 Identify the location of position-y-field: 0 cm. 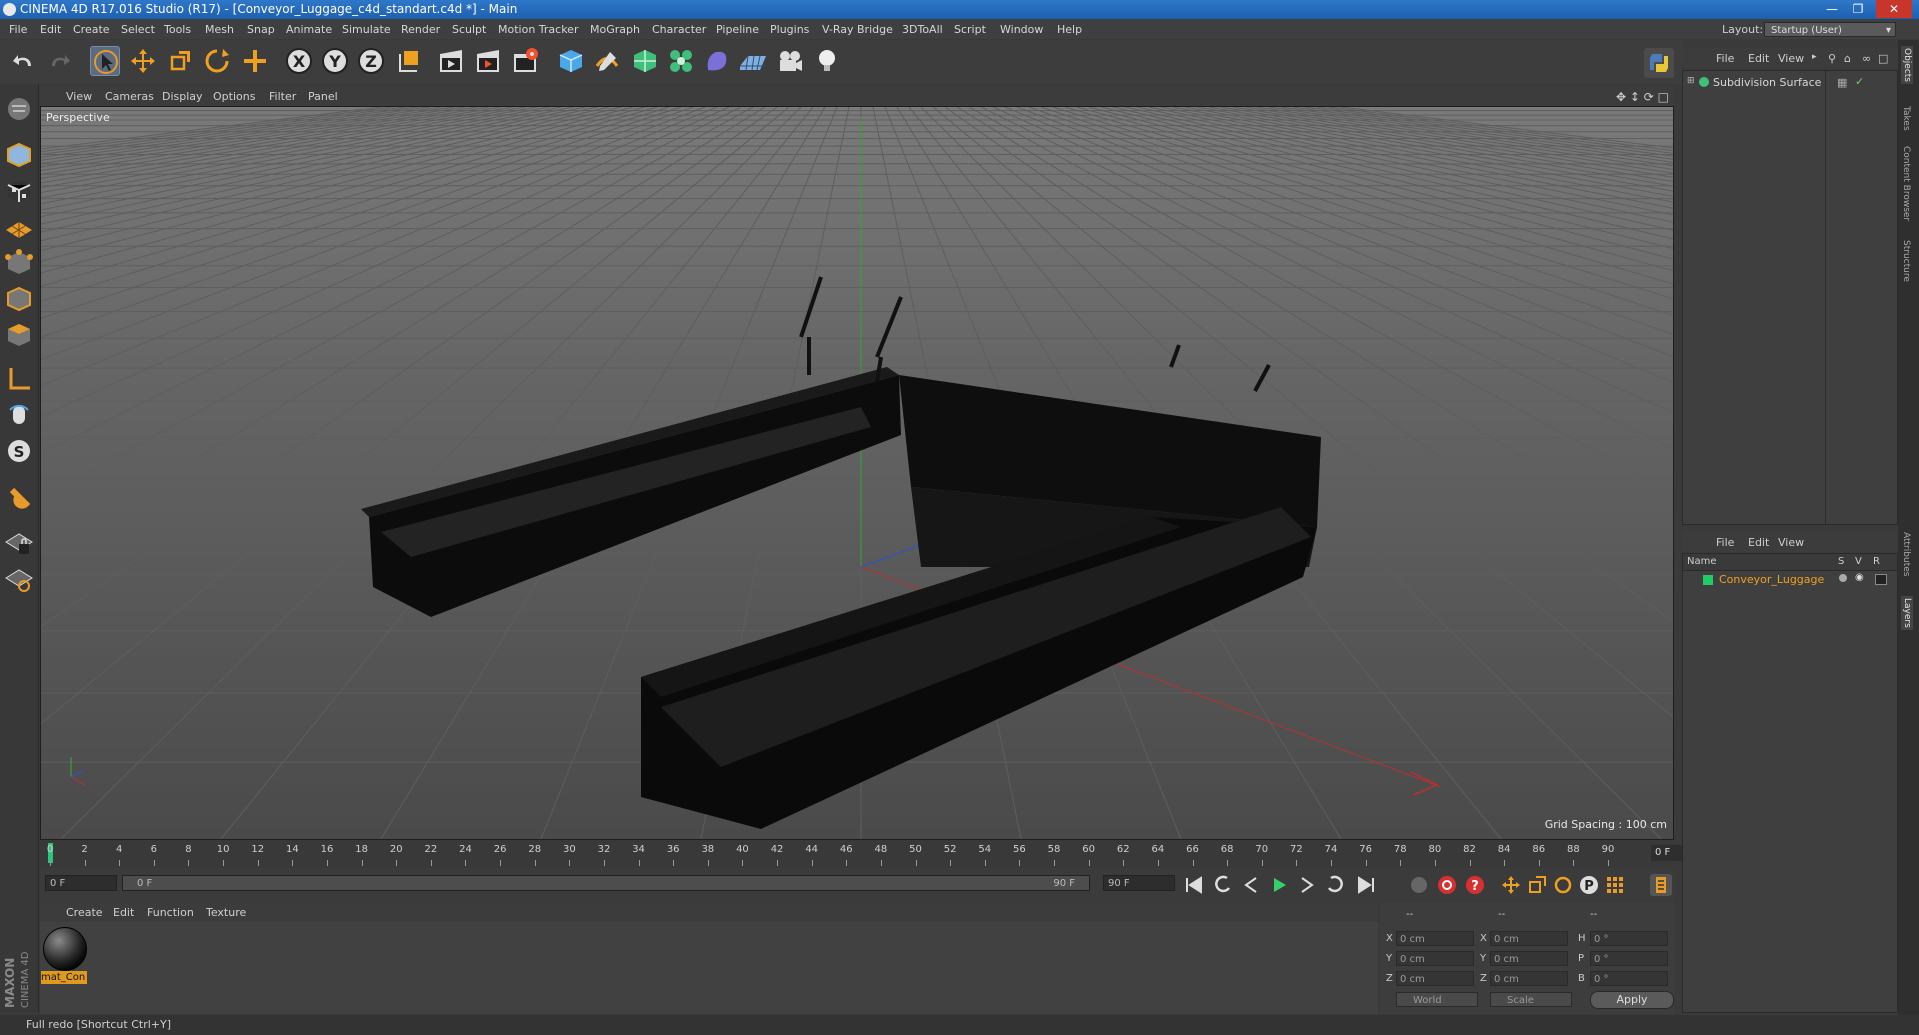
(1435, 958).